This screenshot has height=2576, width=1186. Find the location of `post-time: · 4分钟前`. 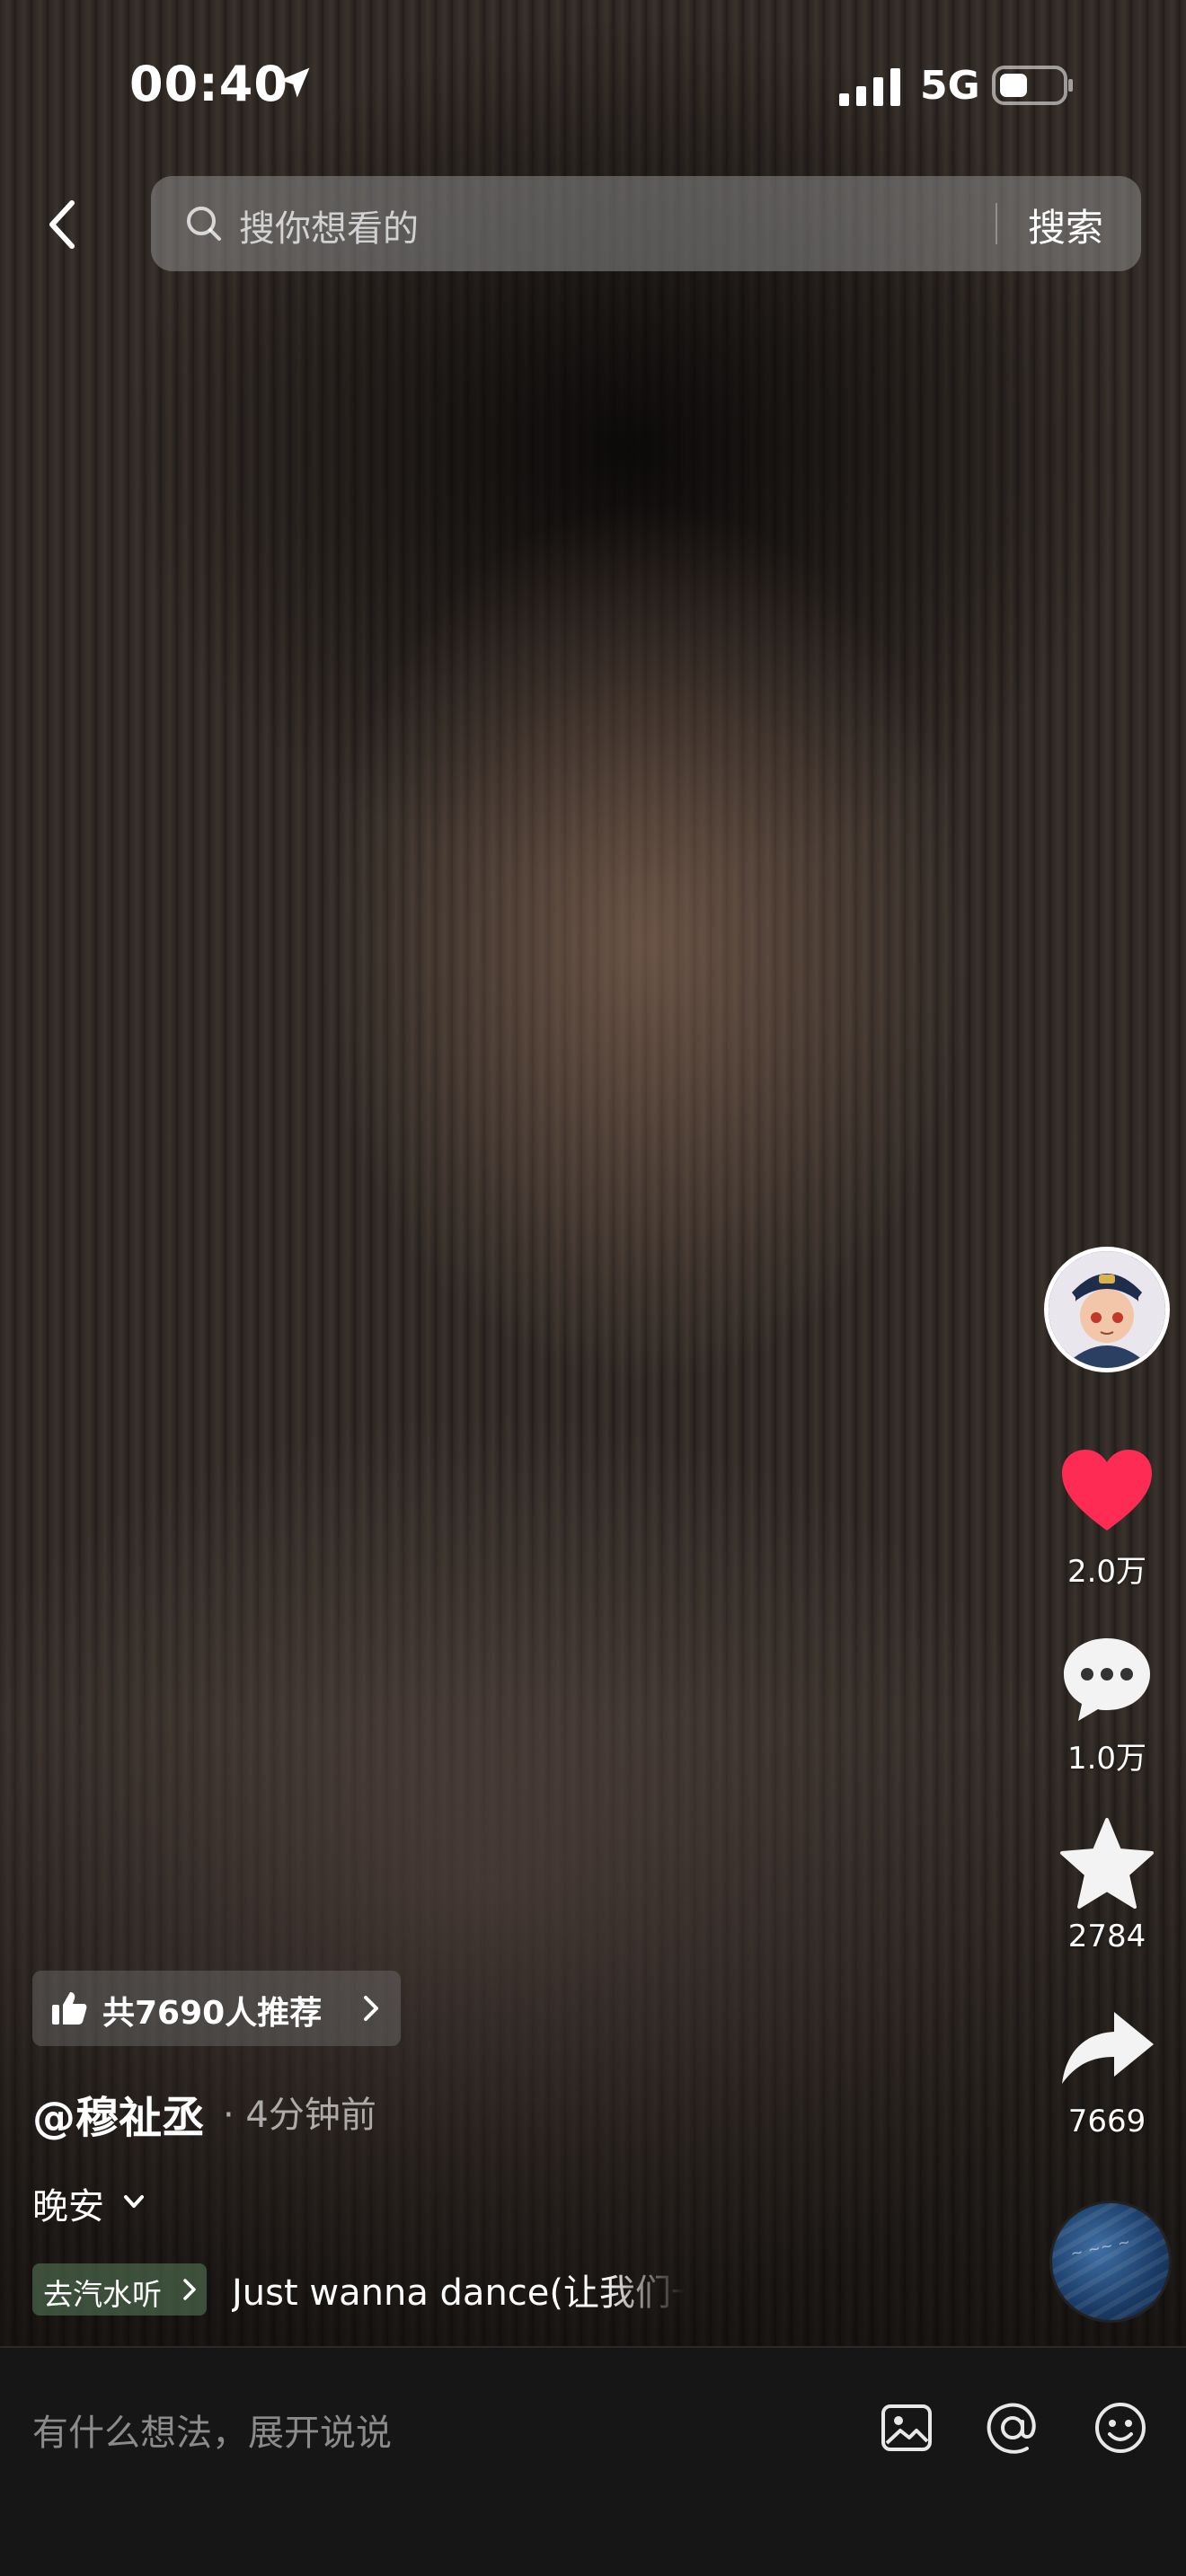

post-time: · 4分钟前 is located at coordinates (299, 2115).